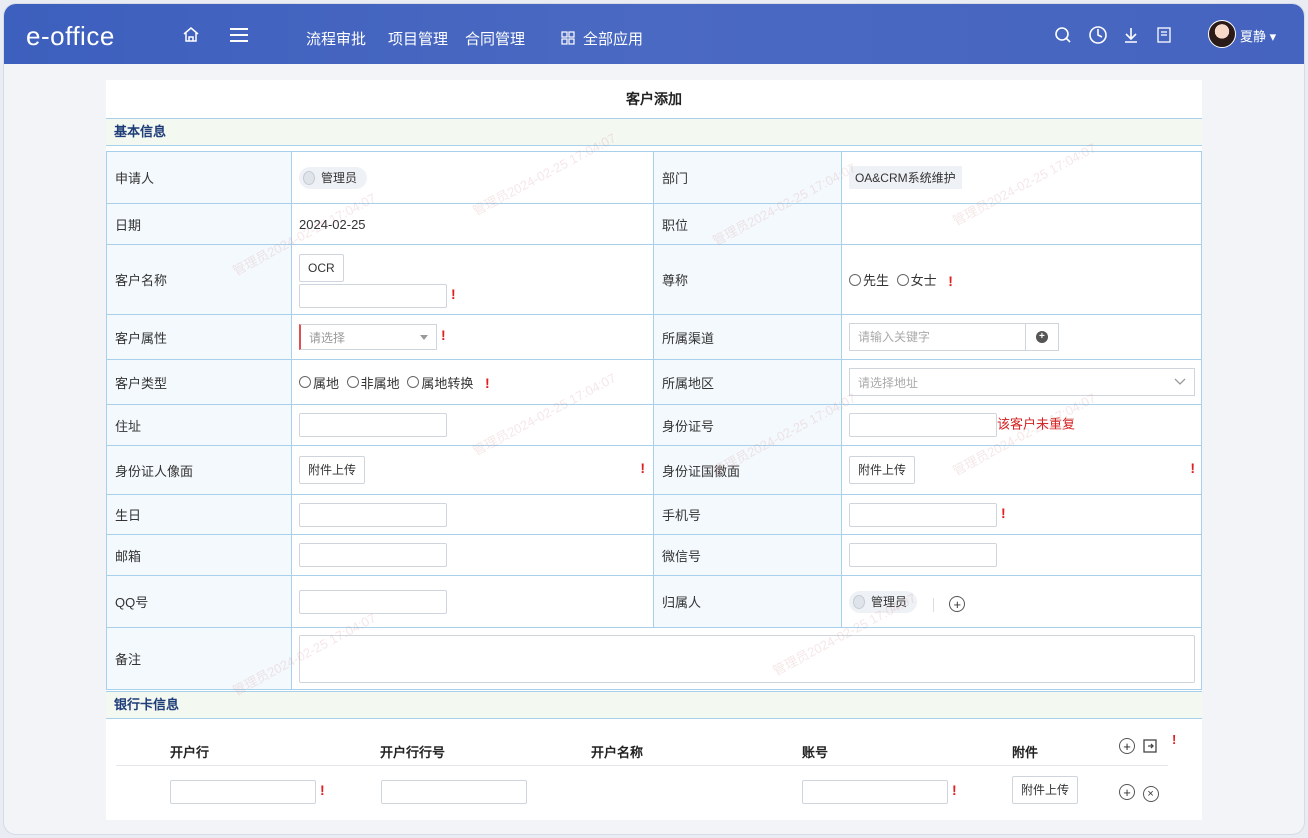  What do you see at coordinates (654, 34) in the screenshot?
I see `top-bar: e-office 流程审批 项目管理 合同管理 全部应用 夏静 ▾` at bounding box center [654, 34].